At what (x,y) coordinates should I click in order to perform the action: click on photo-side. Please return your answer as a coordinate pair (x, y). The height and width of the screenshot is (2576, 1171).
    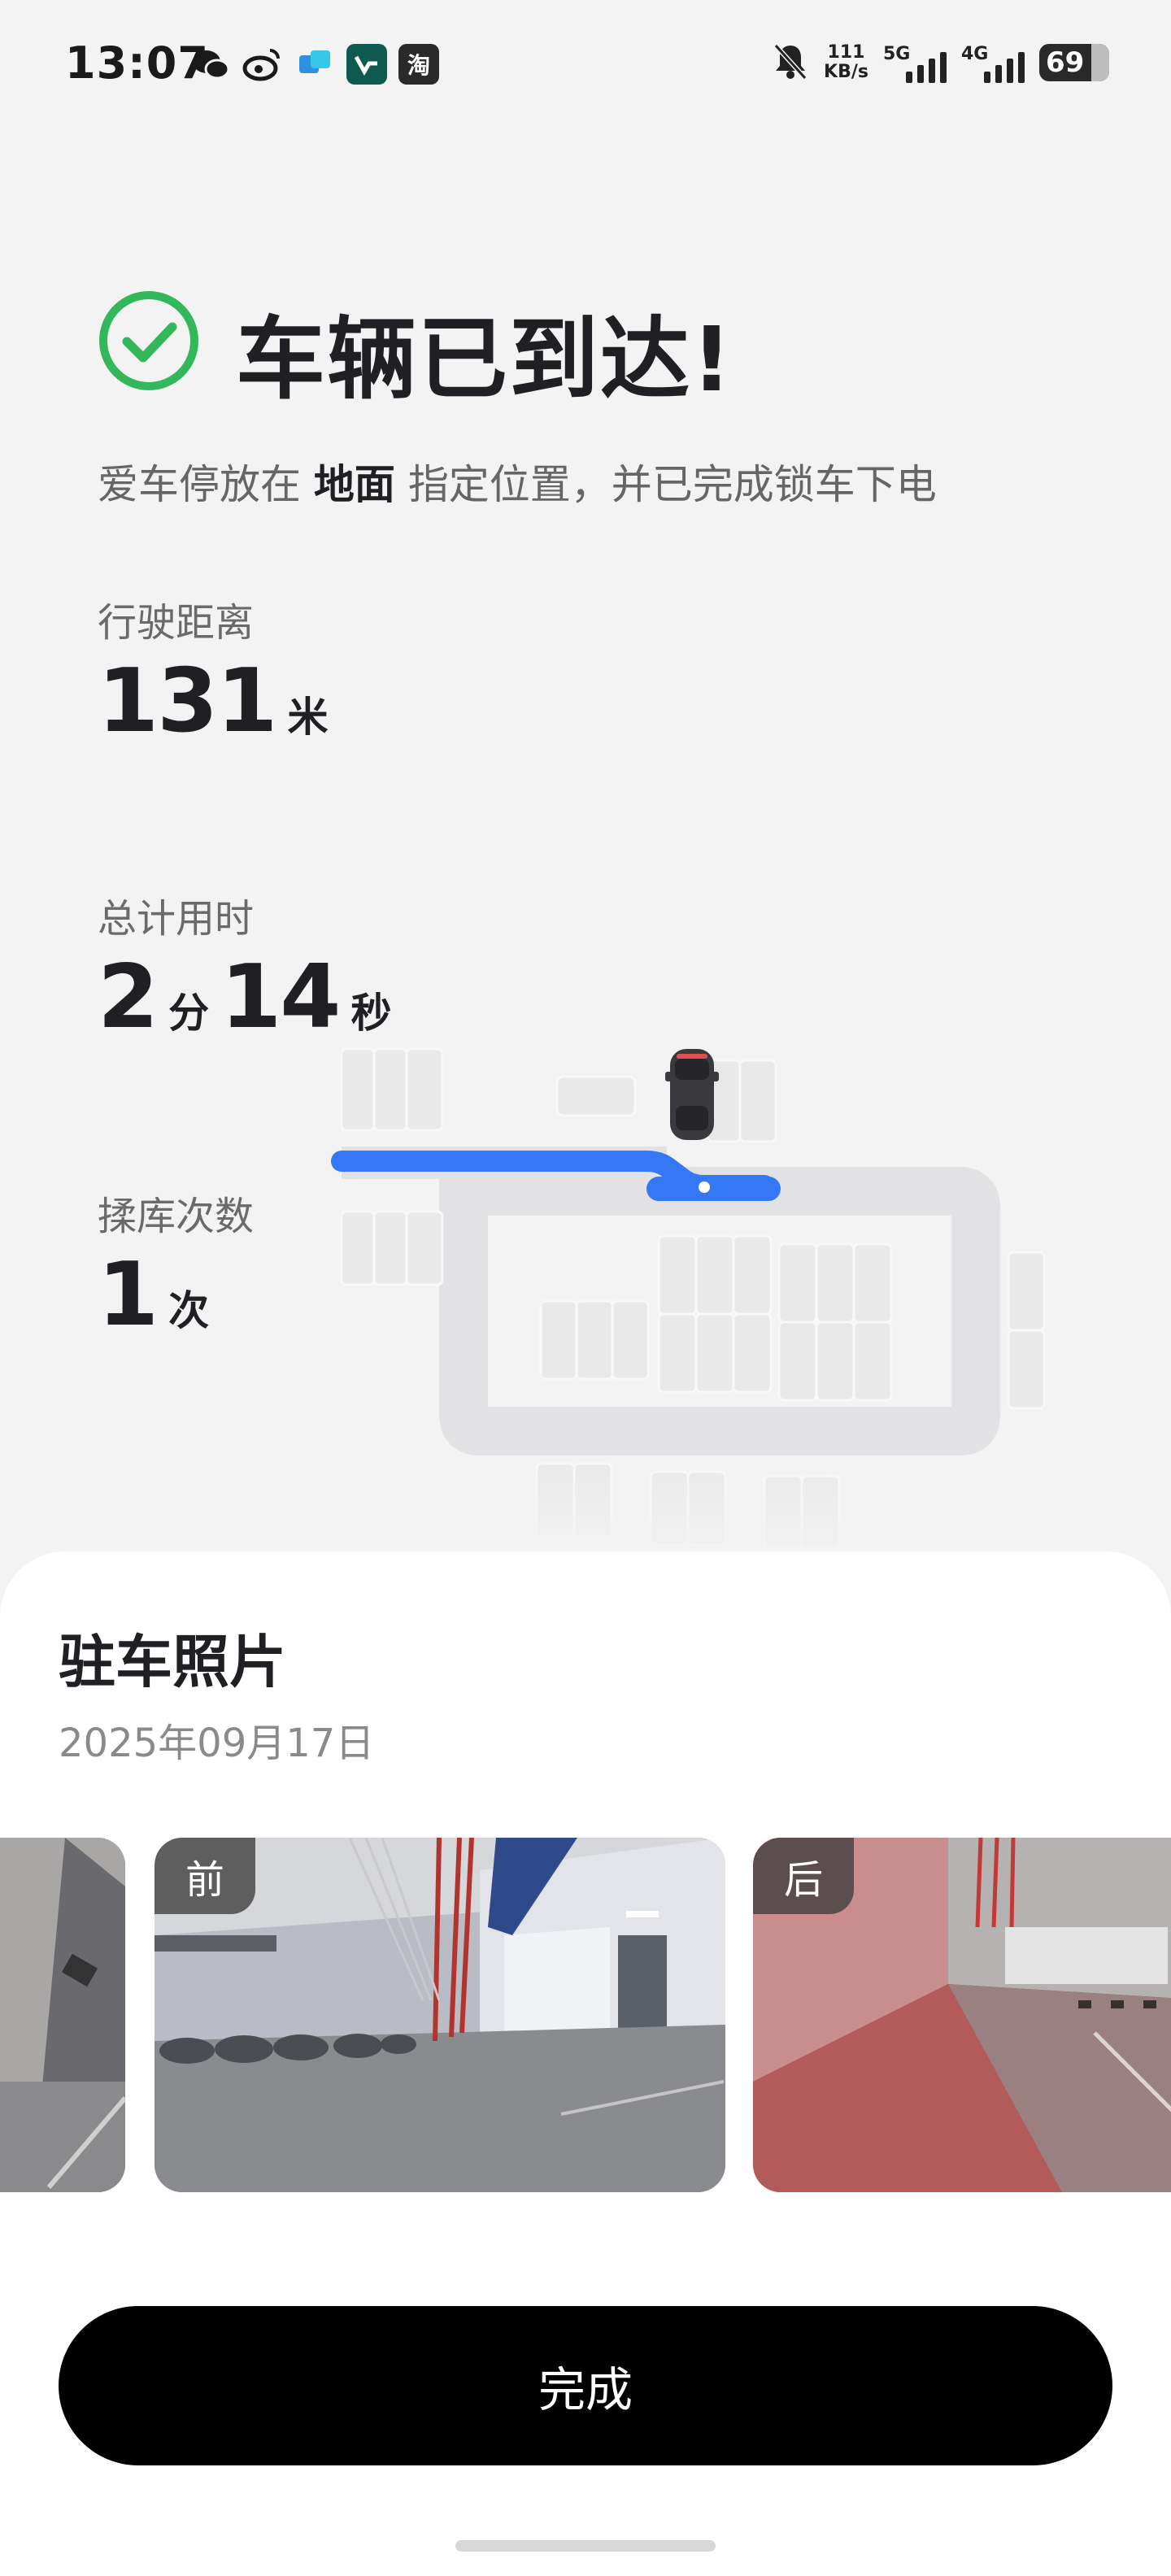
    Looking at the image, I should click on (62, 2015).